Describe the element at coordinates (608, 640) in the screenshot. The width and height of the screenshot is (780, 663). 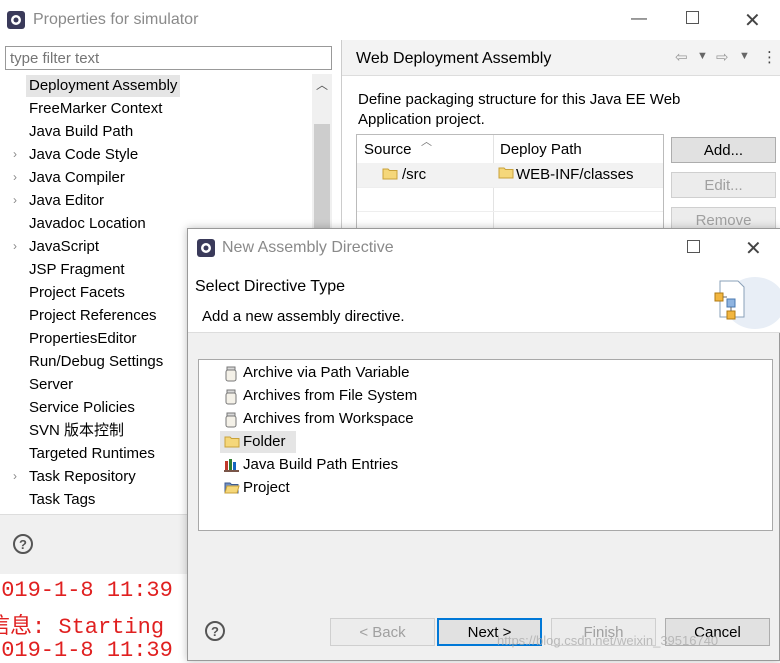
I see `watermark: https://blog.csdn.net/weixin_39516740` at that location.